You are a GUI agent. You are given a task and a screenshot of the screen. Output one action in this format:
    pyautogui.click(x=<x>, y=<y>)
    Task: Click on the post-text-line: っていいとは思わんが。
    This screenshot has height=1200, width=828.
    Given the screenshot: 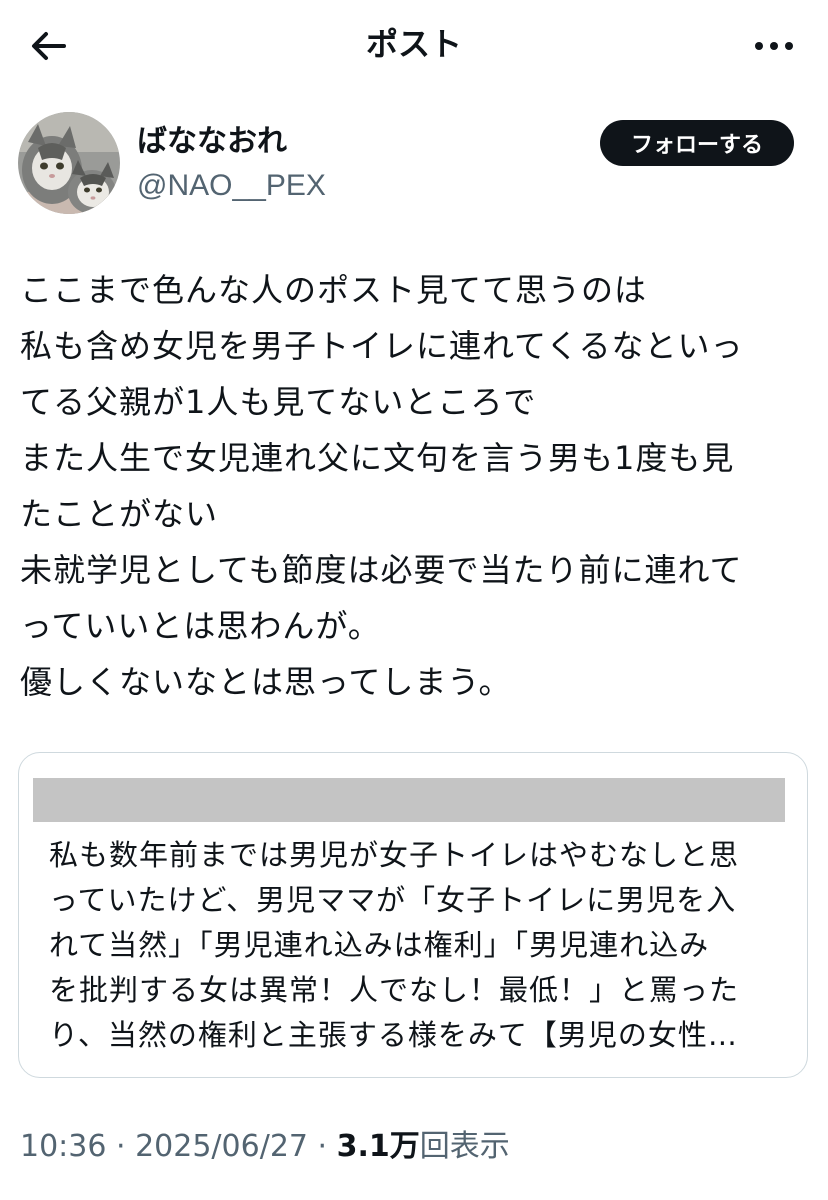 What is the action you would take?
    pyautogui.click(x=200, y=626)
    